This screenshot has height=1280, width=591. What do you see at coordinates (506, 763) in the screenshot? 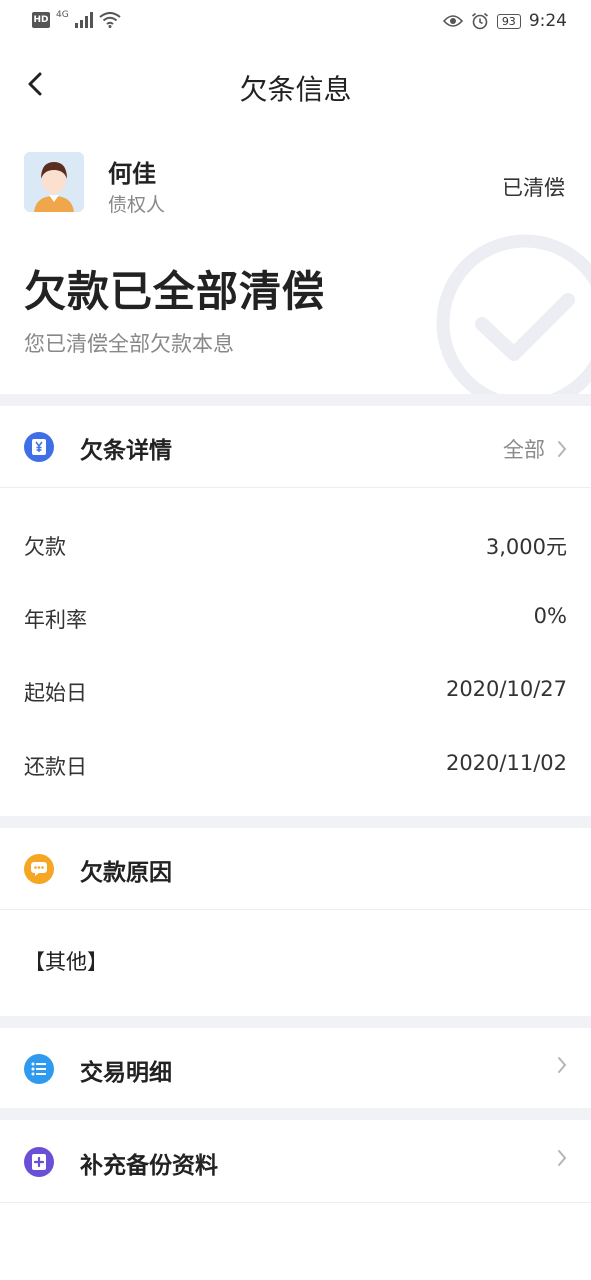
I see `detail-value: 2020/11/02` at bounding box center [506, 763].